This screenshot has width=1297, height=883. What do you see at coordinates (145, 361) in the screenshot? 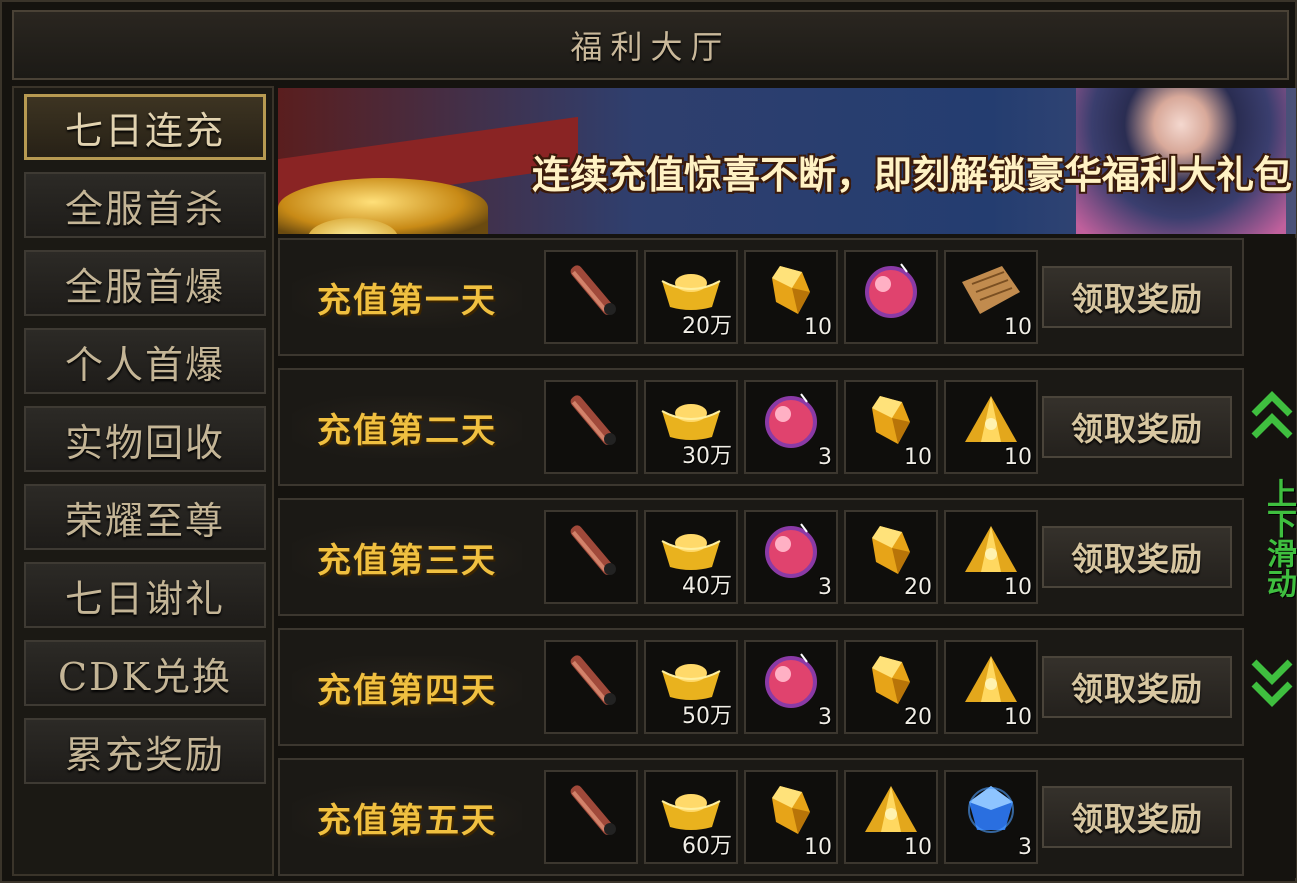
I see `sidebar-item-personal-first-drop: 个人首爆` at bounding box center [145, 361].